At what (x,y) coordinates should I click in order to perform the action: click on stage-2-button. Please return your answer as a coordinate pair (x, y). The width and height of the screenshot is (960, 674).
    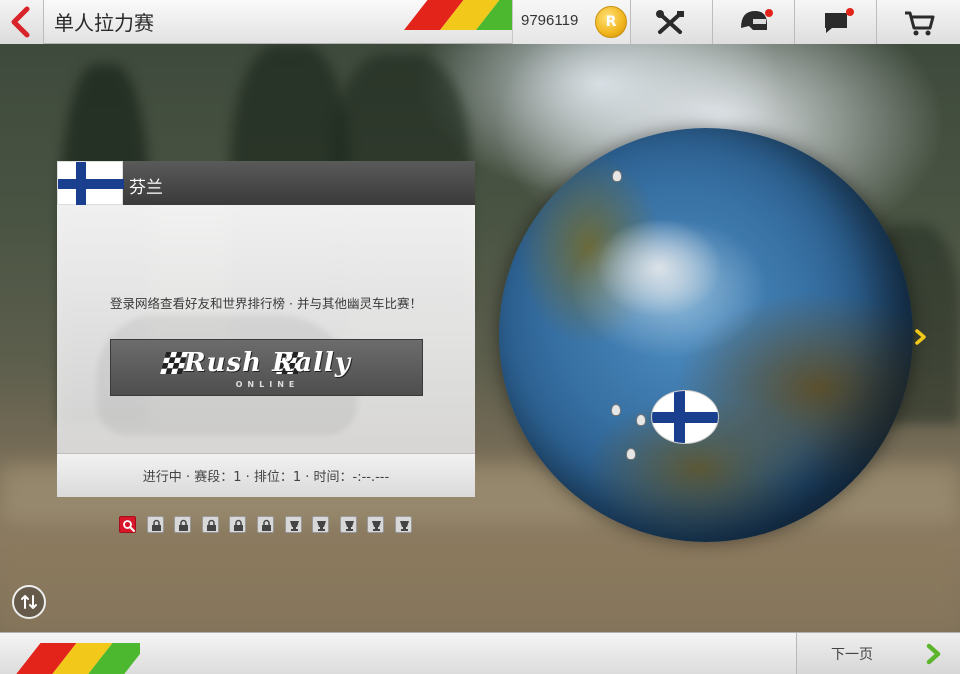
    Looking at the image, I should click on (155, 524).